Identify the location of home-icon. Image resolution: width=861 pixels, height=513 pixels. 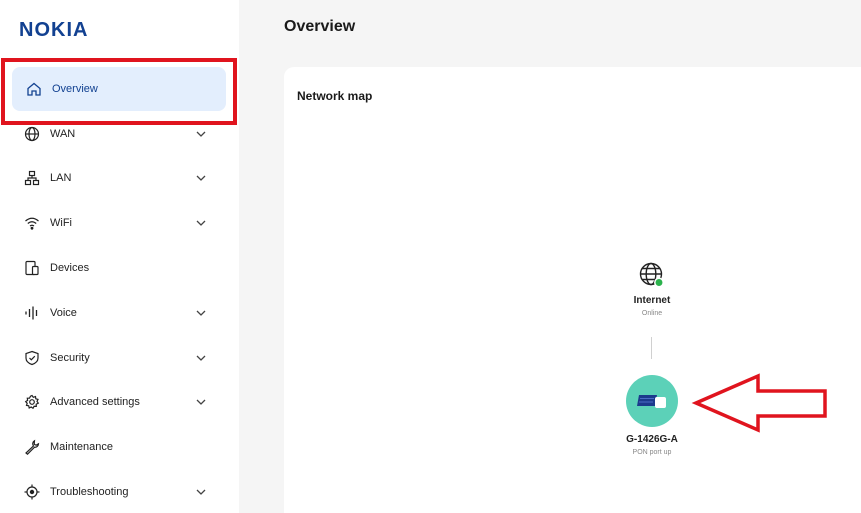
(34, 89).